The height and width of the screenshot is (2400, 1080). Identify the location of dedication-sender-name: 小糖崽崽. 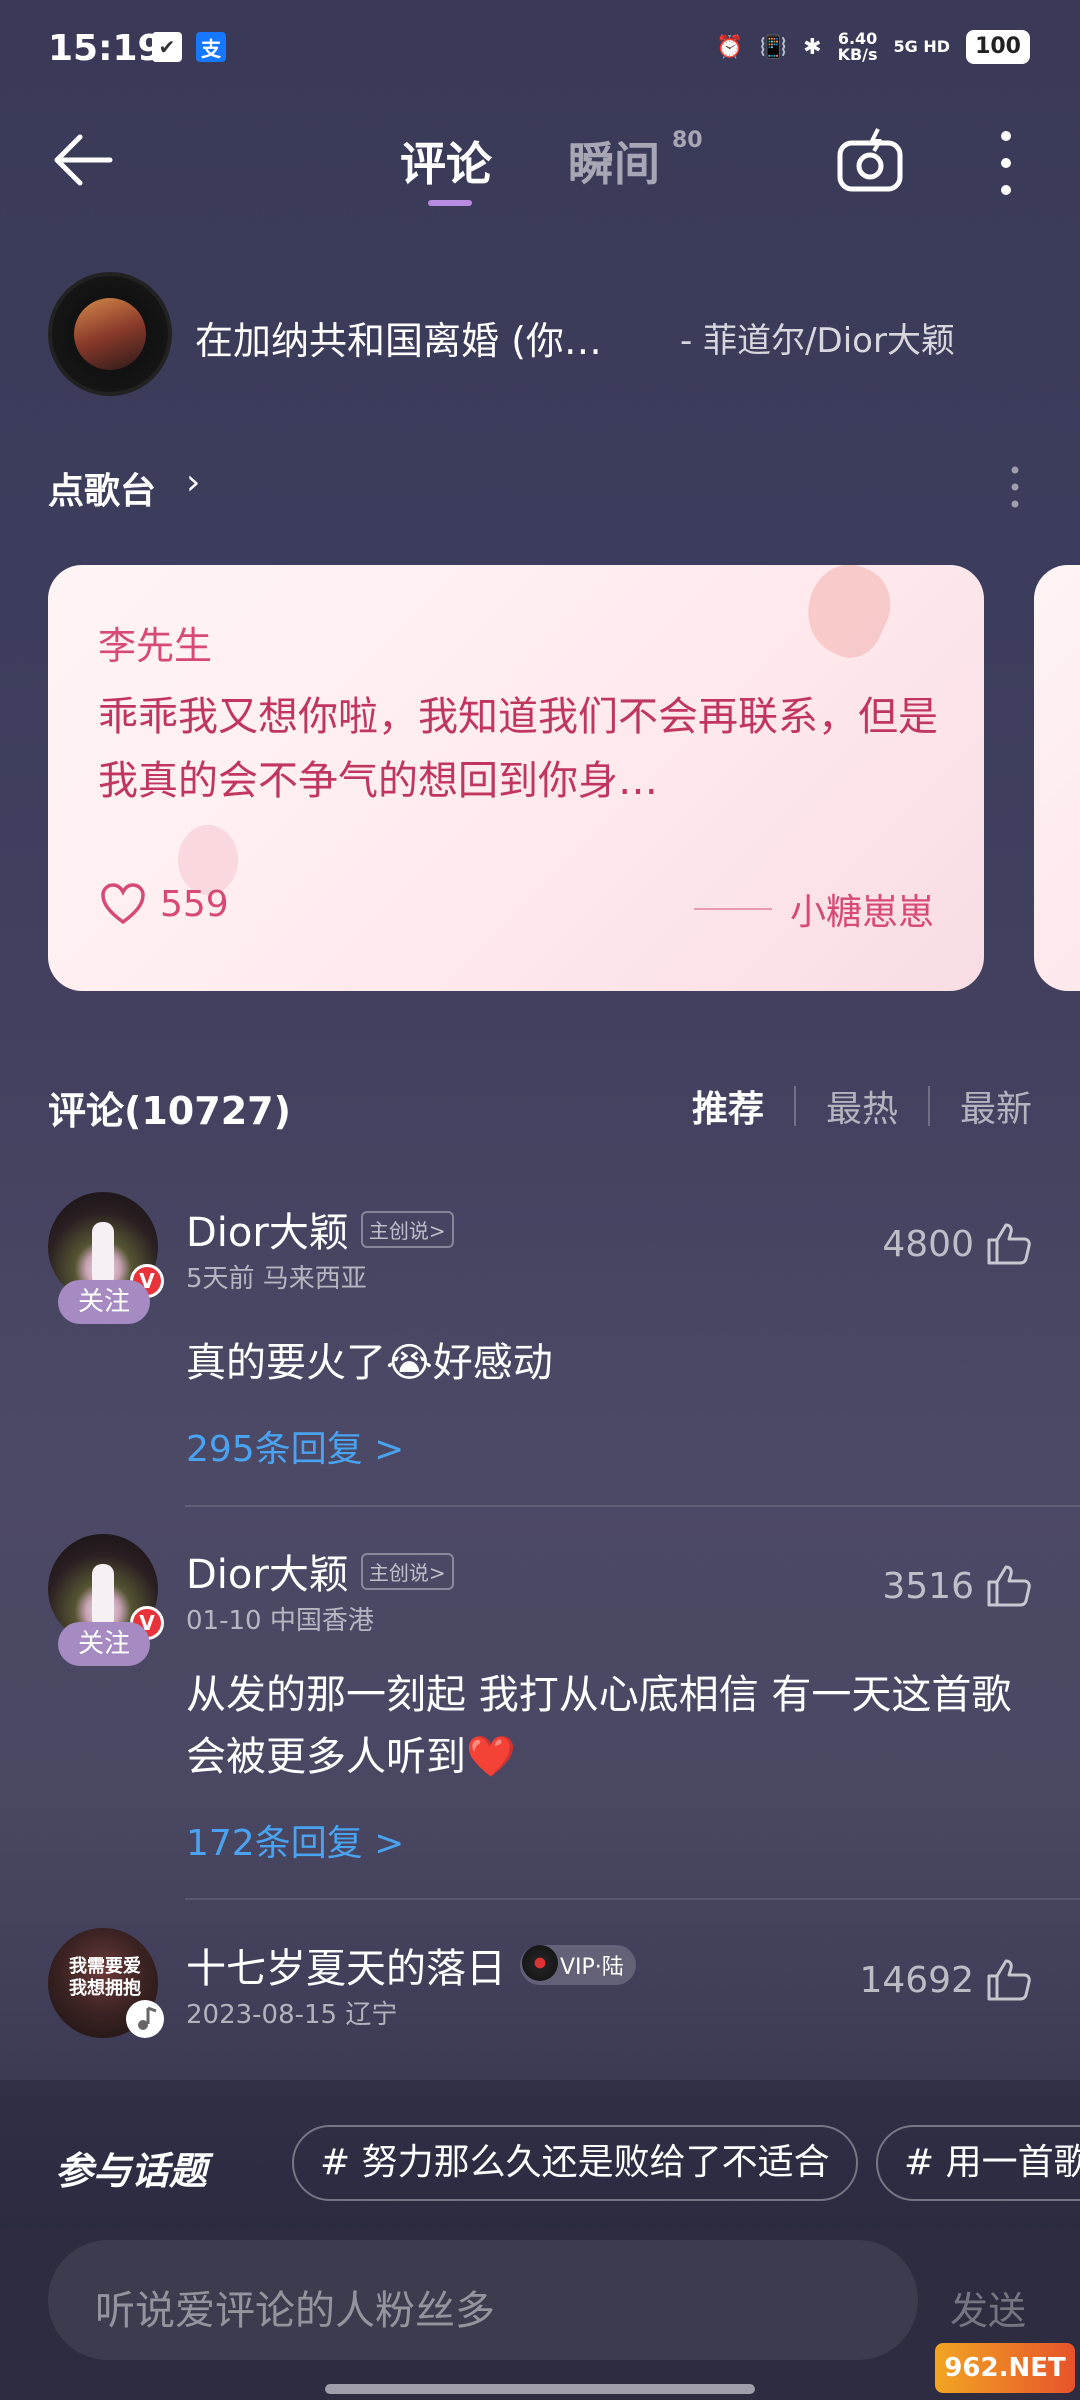
(861, 912).